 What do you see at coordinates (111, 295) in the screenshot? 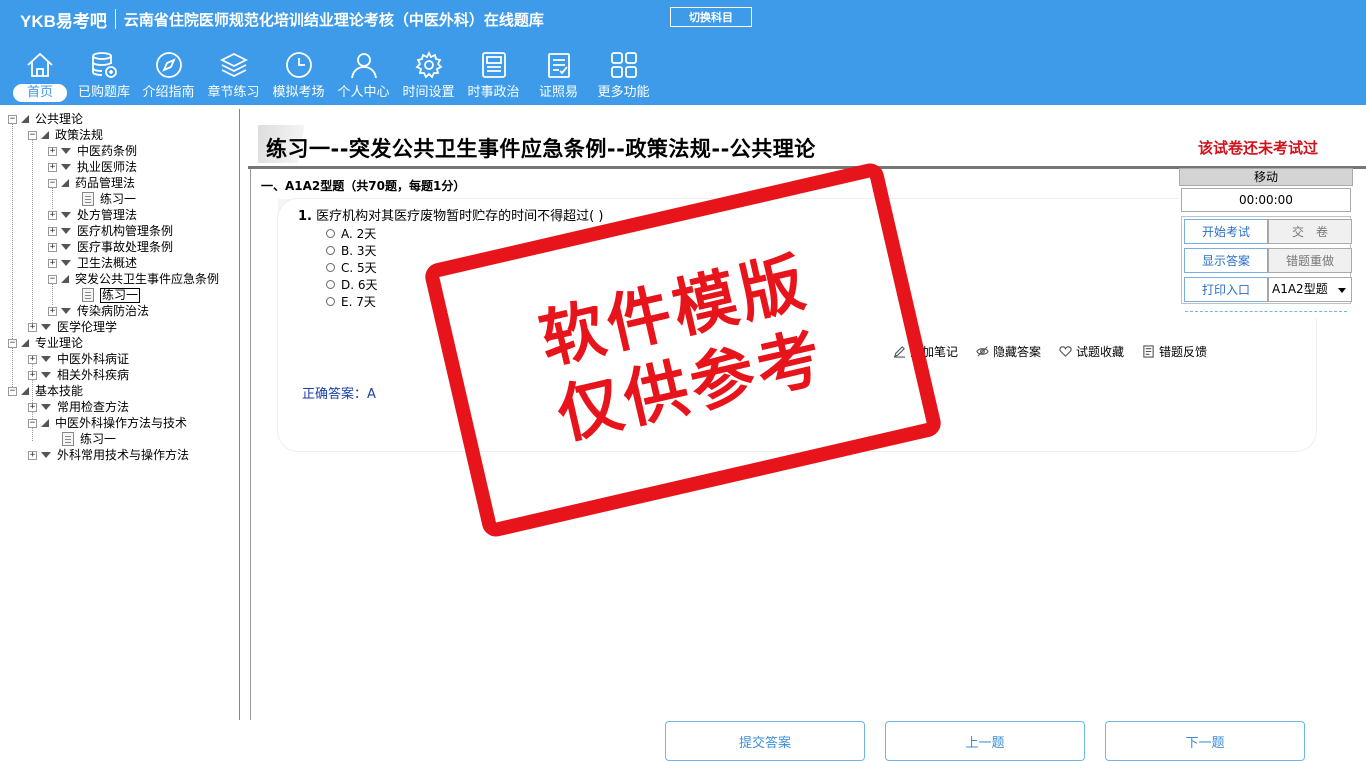
I see `tree-leaf-exercise-selected: 练习一` at bounding box center [111, 295].